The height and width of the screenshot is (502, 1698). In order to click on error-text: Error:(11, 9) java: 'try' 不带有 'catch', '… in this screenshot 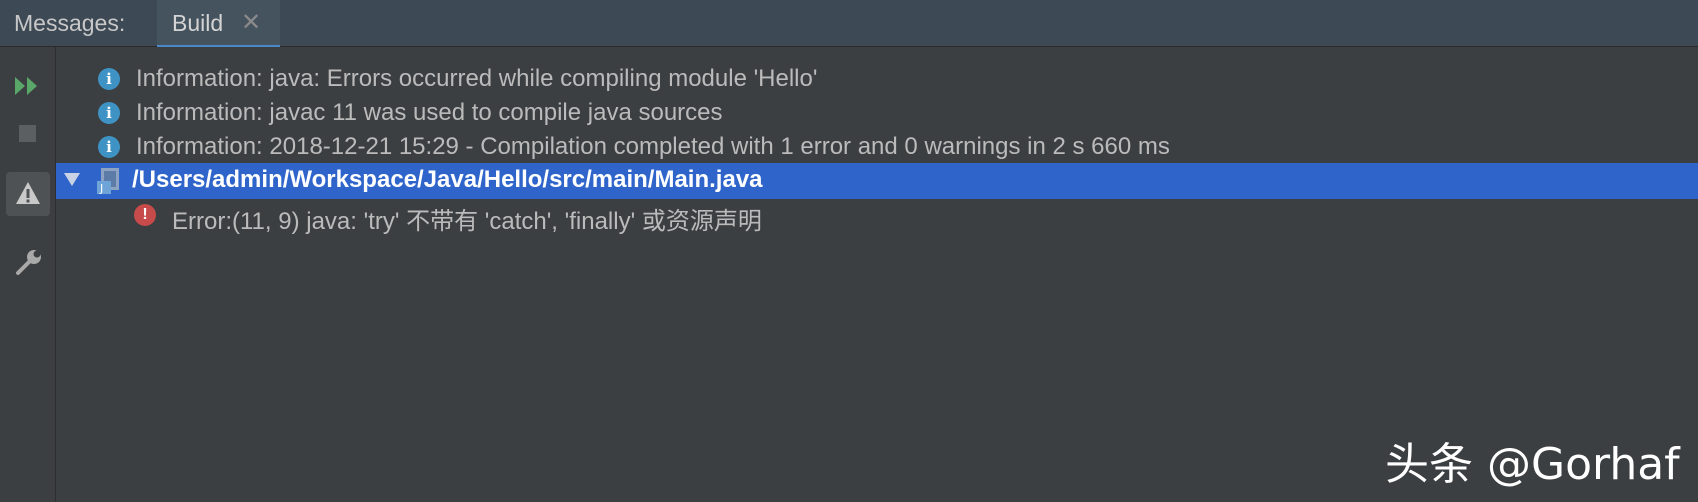, I will do `click(467, 221)`.